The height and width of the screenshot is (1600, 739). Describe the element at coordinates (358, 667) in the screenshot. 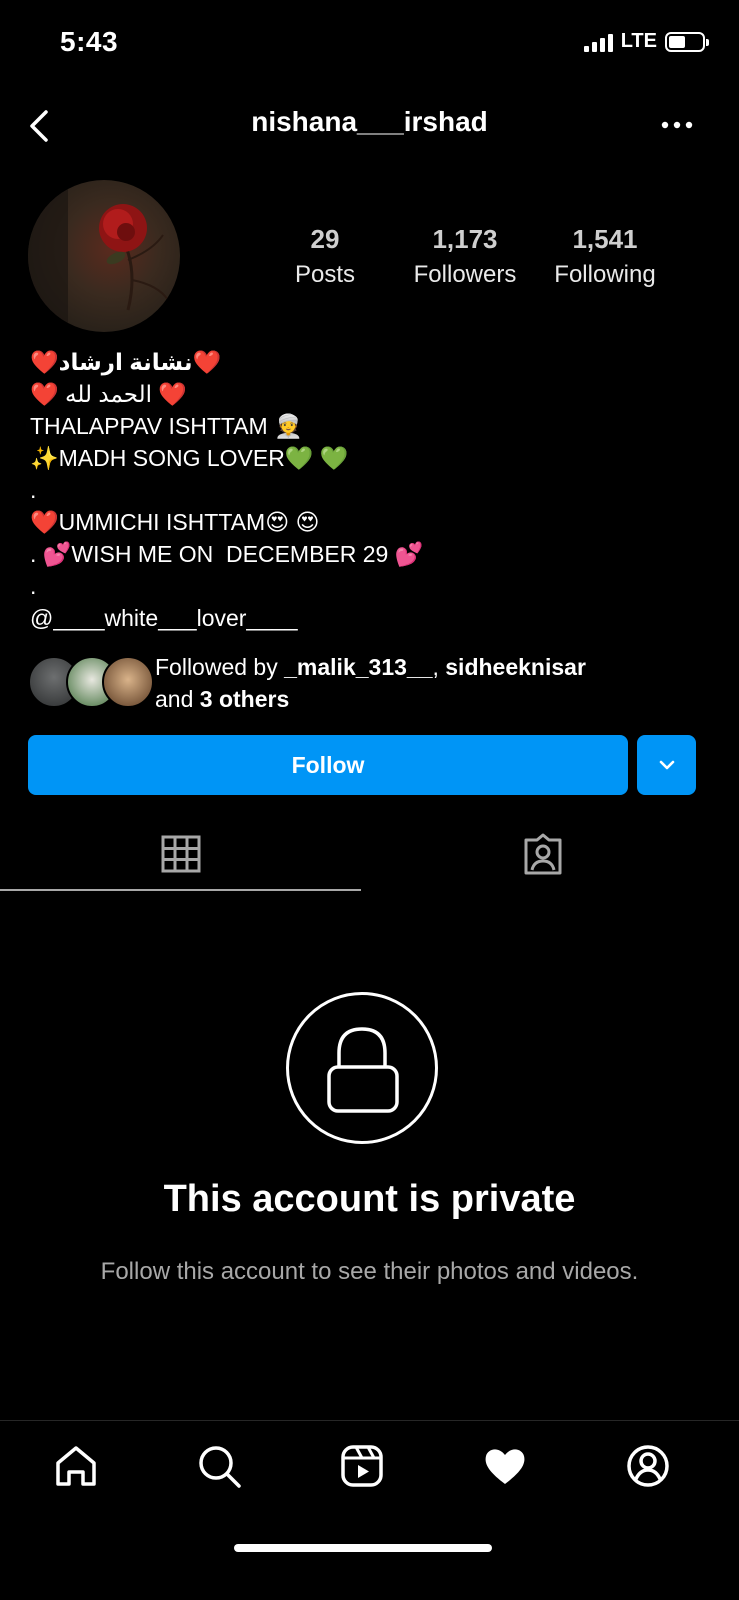

I see `mutual-user-1: _malik_313__` at that location.